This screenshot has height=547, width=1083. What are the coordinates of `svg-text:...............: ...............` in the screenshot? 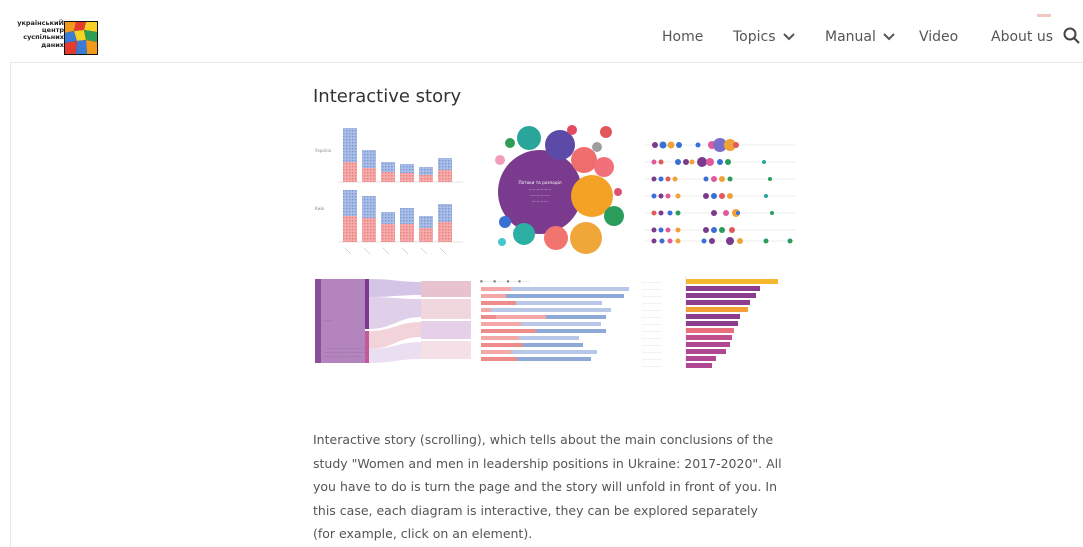 It's located at (540, 194).